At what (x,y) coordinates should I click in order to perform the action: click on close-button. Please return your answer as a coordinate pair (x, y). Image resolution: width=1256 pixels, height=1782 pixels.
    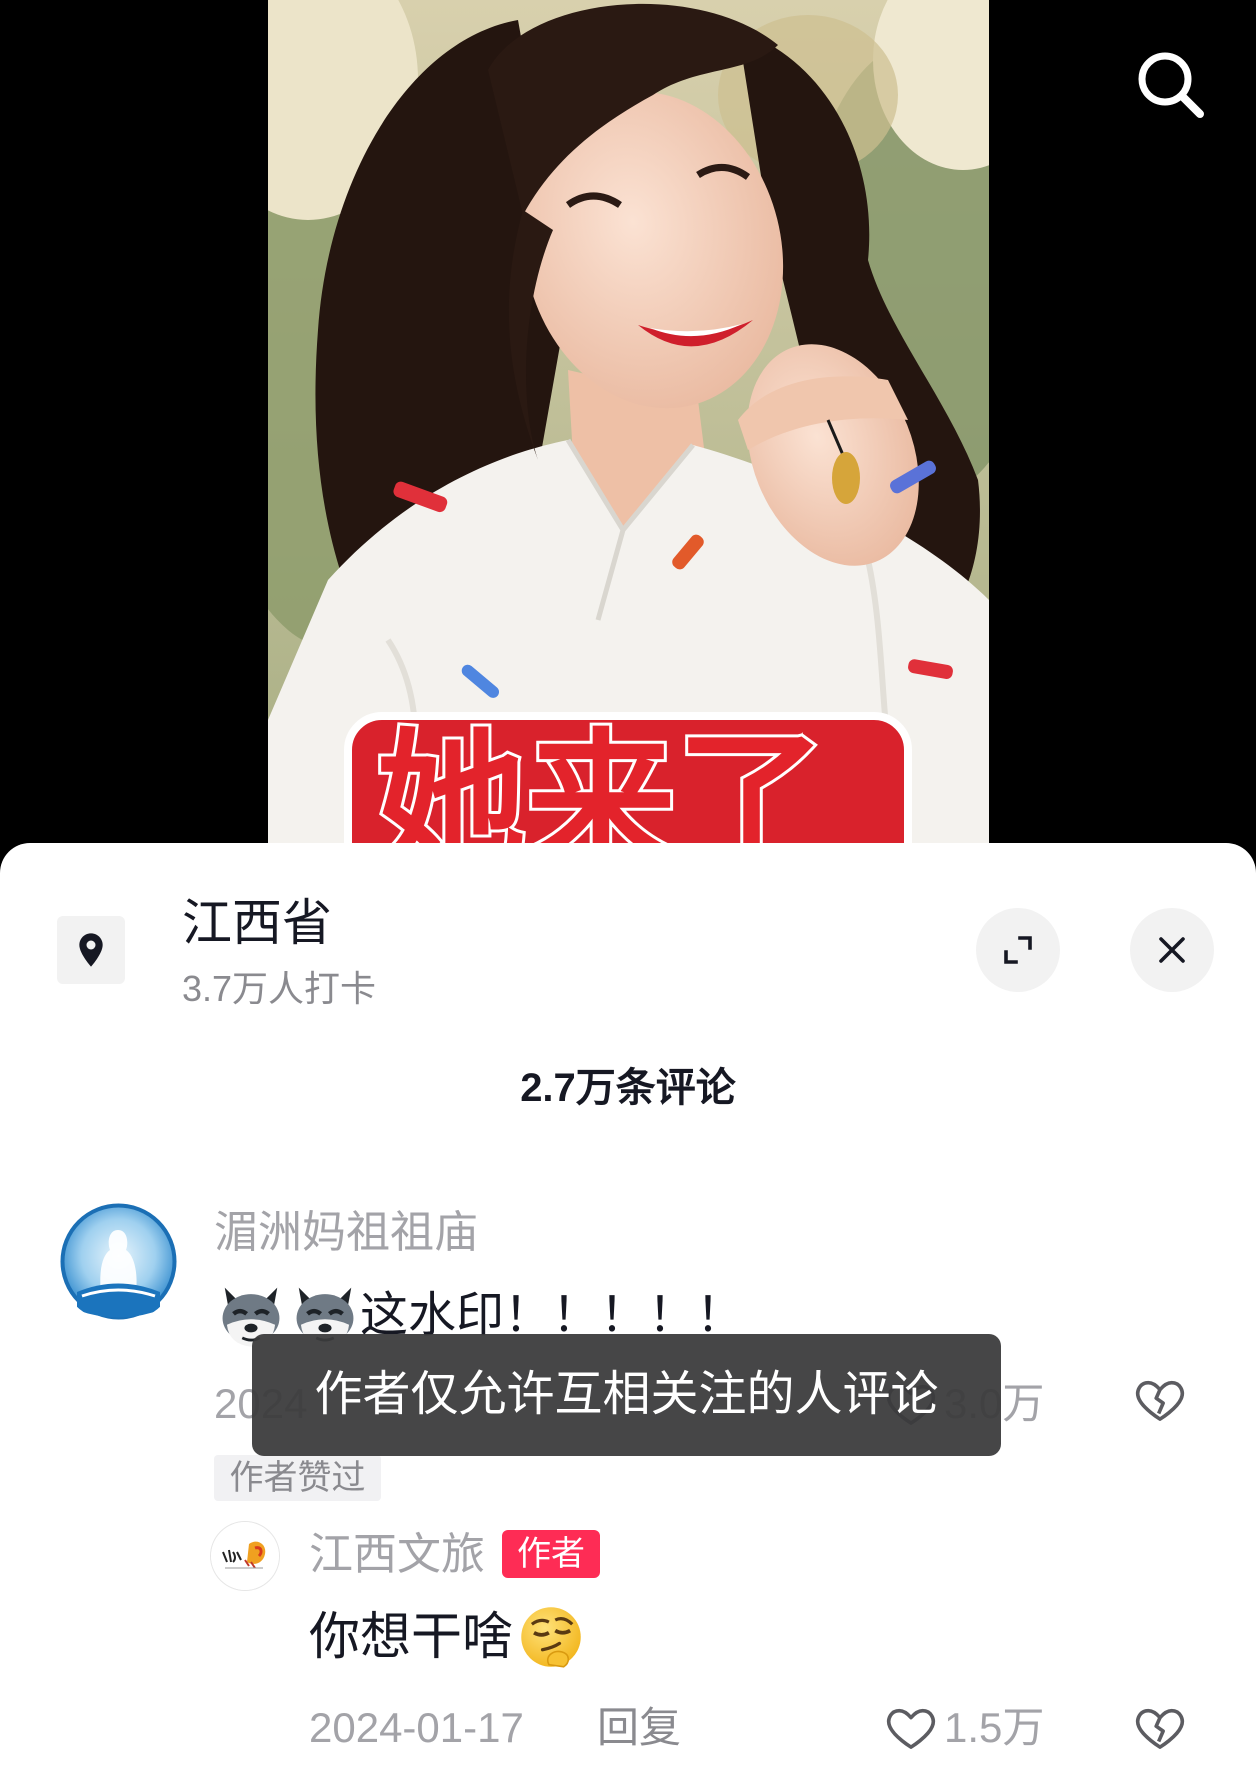
    Looking at the image, I should click on (1172, 950).